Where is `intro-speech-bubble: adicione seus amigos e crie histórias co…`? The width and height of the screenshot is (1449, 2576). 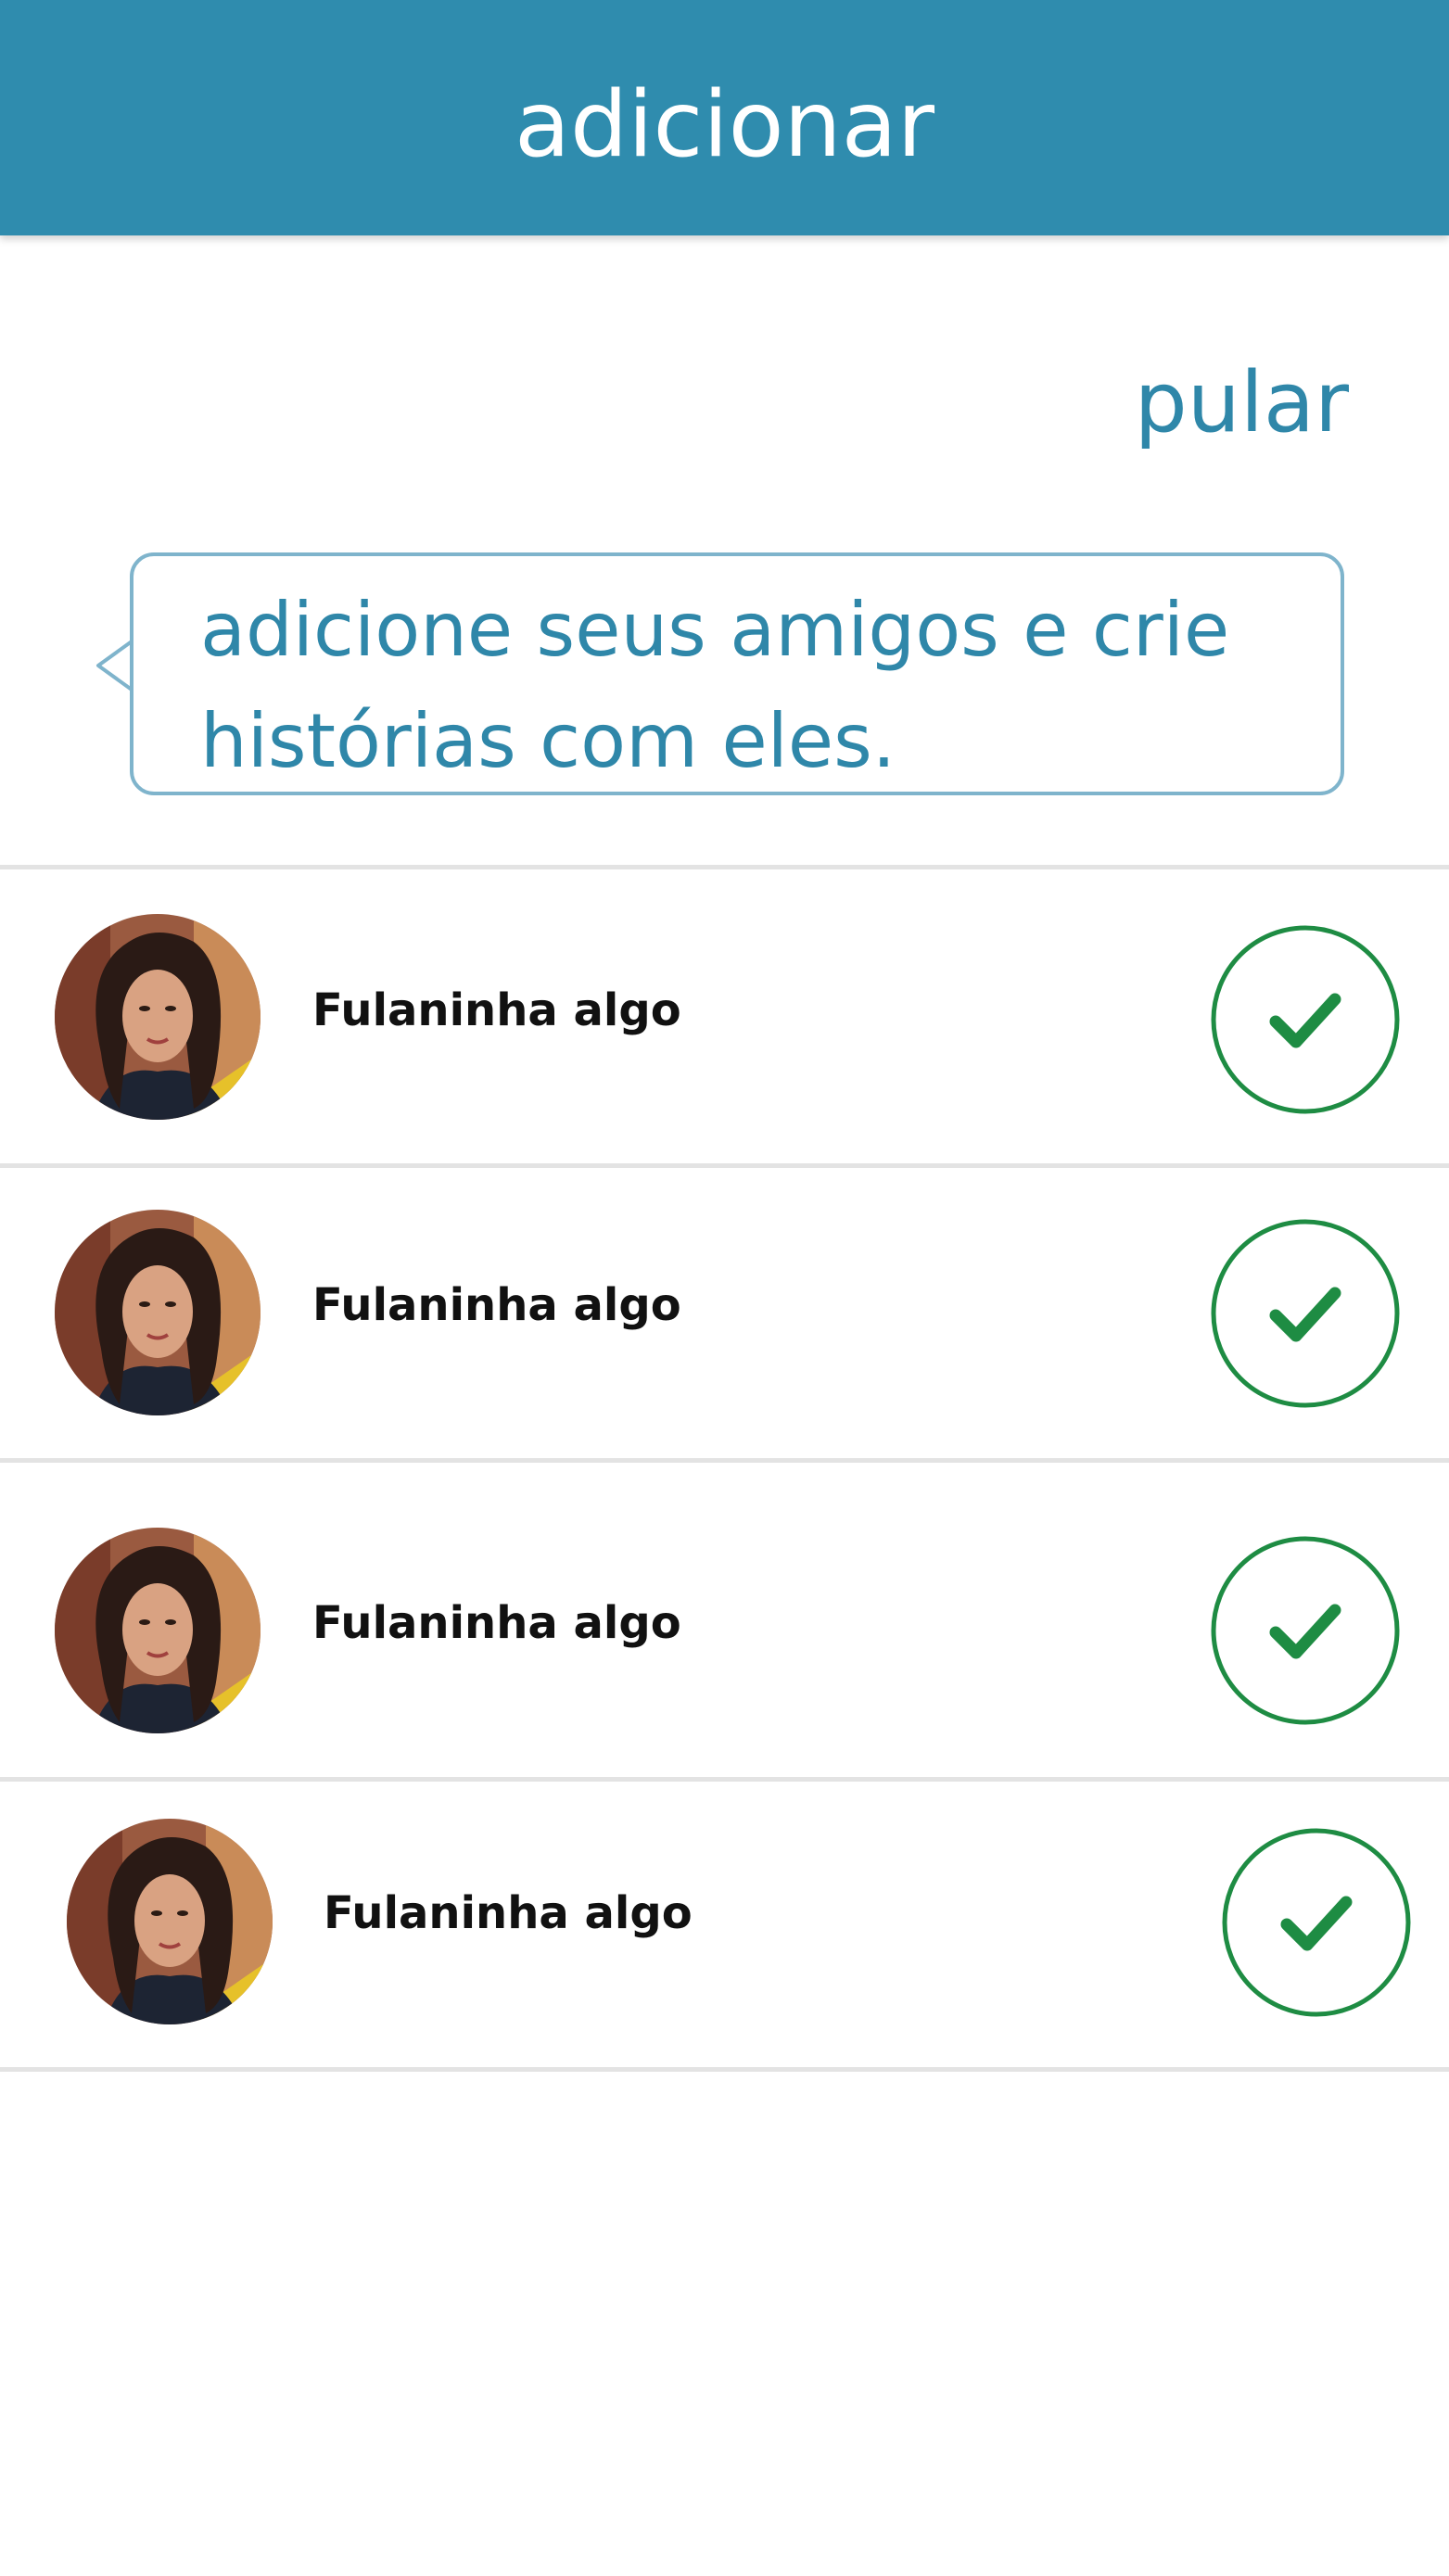
intro-speech-bubble: adicione seus amigos e crie histórias co… is located at coordinates (737, 673).